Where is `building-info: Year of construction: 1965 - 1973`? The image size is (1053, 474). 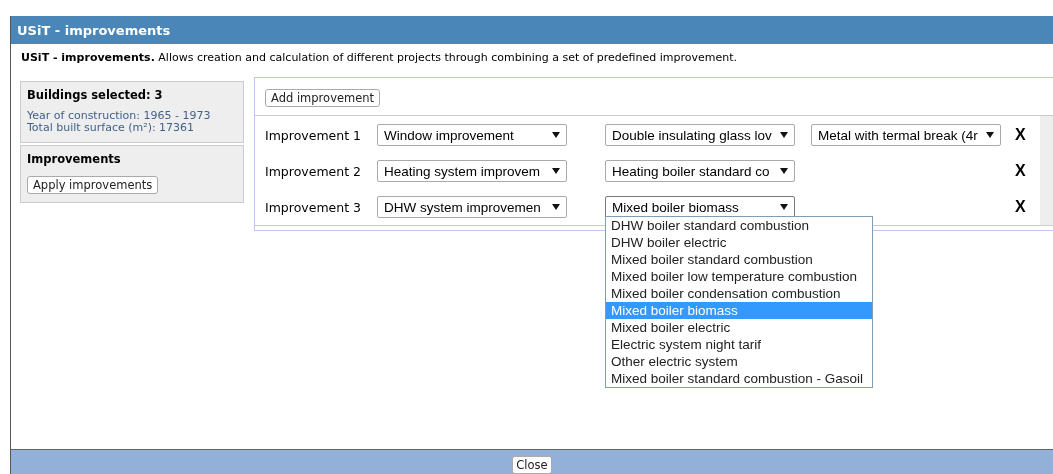
building-info: Year of construction: 1965 - 1973 is located at coordinates (119, 116).